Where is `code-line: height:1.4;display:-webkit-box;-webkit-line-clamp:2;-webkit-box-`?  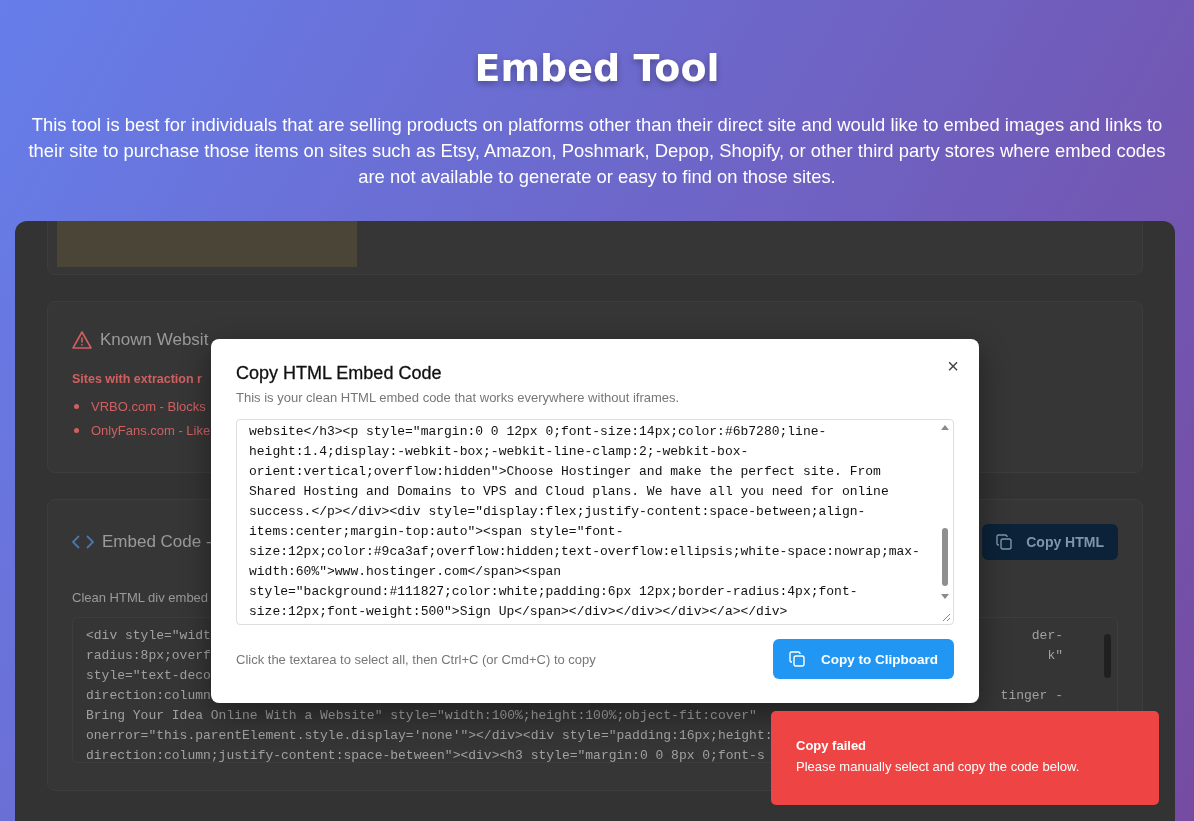 code-line: height:1.4;display:-webkit-box;-webkit-line-clamp:2;-webkit-box- is located at coordinates (499, 452).